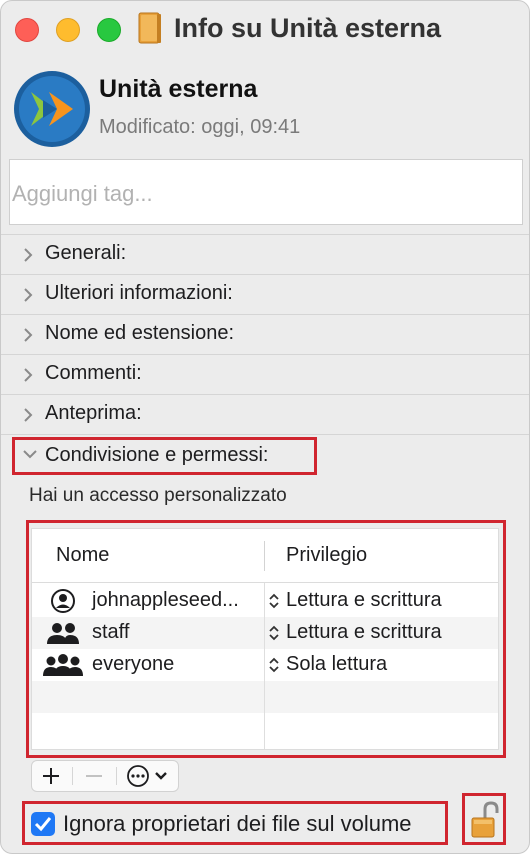 This screenshot has height=854, width=530. What do you see at coordinates (27, 30) in the screenshot?
I see `close-button` at bounding box center [27, 30].